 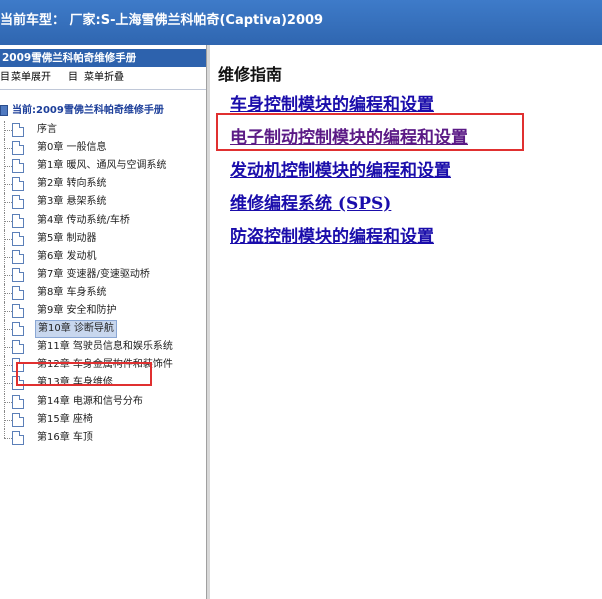 What do you see at coordinates (93, 275) in the screenshot?
I see `tree-item-label: 第7章 变速器/变速驱动桥` at bounding box center [93, 275].